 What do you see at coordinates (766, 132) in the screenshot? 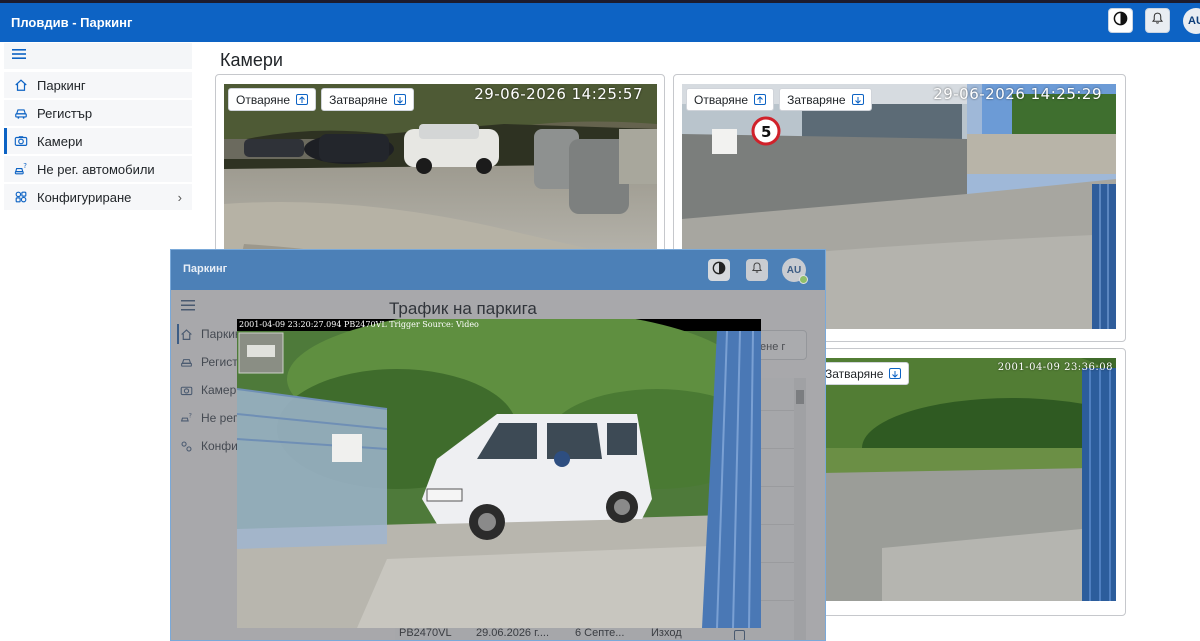
I see `svg-text: 5` at bounding box center [766, 132].